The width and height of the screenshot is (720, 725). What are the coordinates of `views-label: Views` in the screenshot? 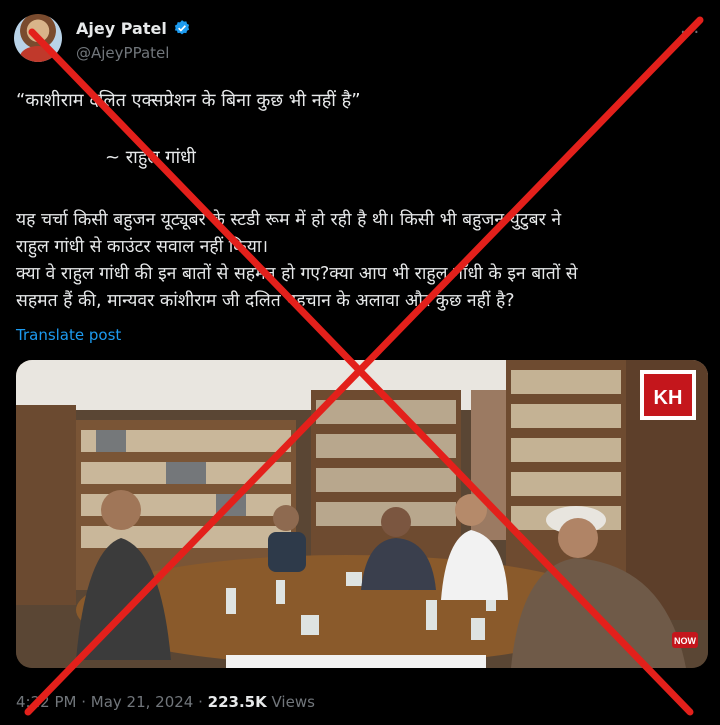 It's located at (290, 702).